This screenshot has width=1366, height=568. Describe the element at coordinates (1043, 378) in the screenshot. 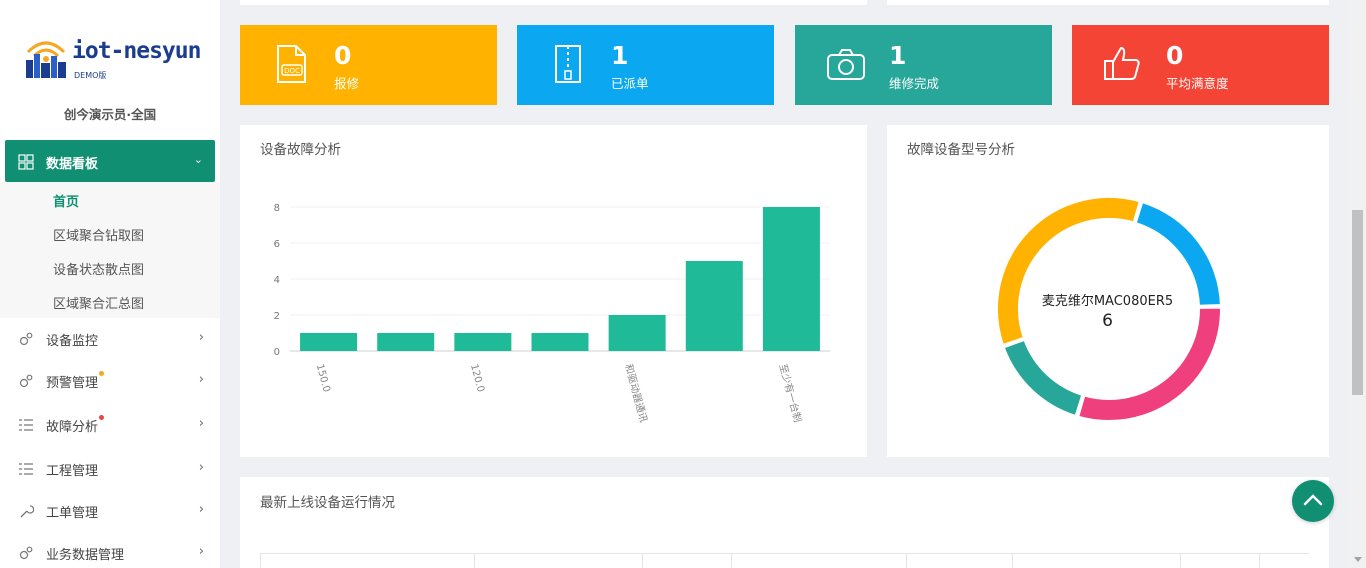

I see `donut-slice` at that location.